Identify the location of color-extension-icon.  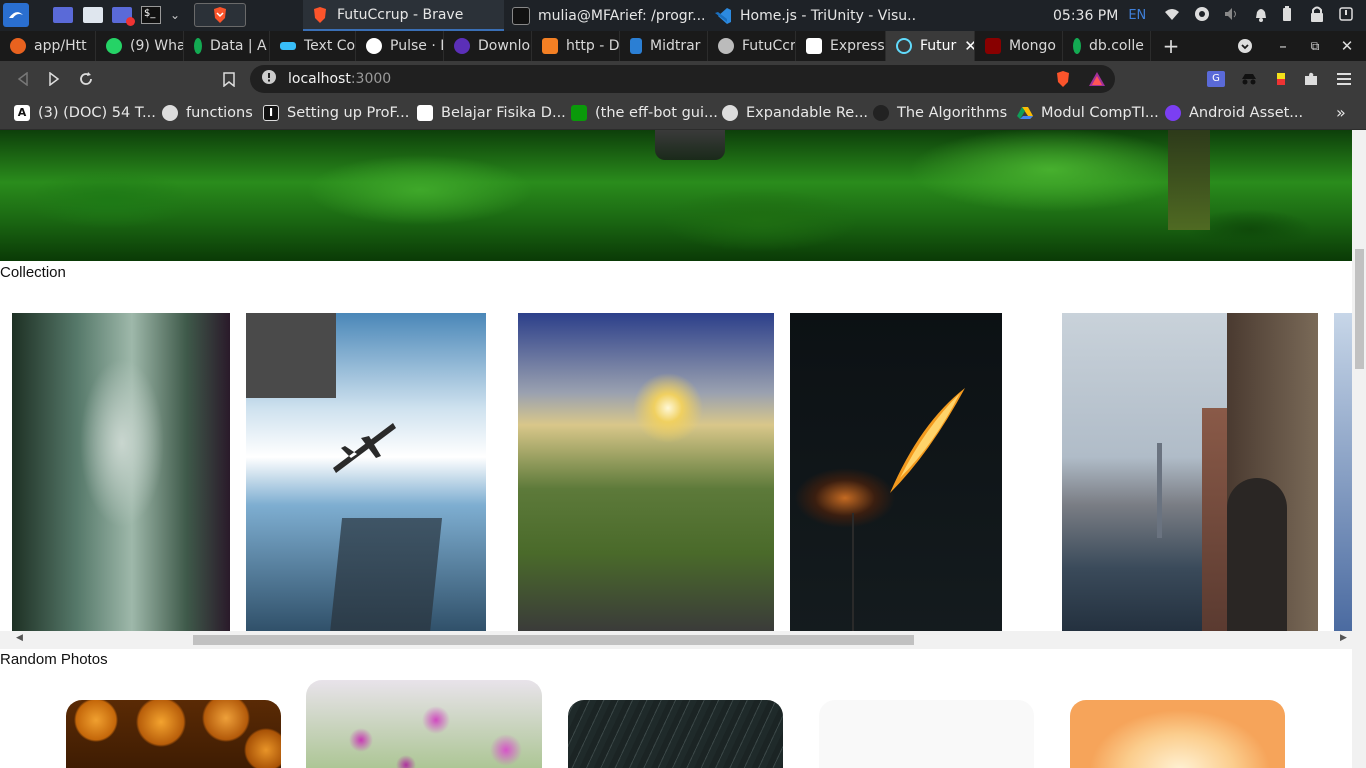
(1281, 79).